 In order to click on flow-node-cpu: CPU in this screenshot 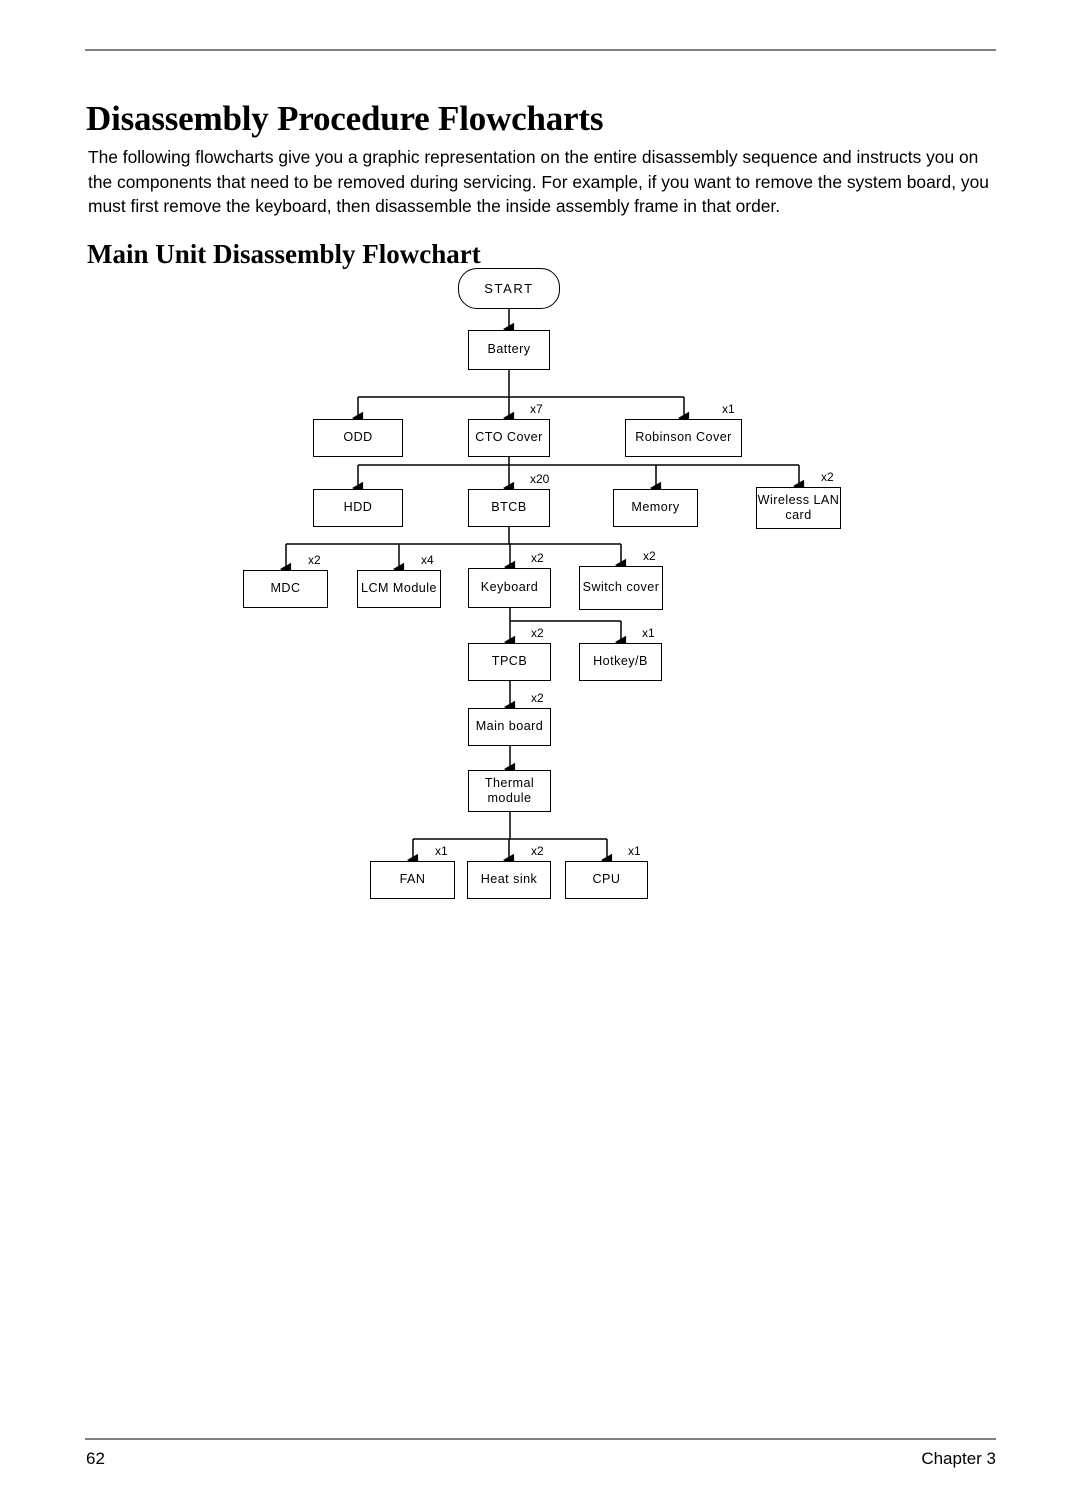, I will do `click(606, 880)`.